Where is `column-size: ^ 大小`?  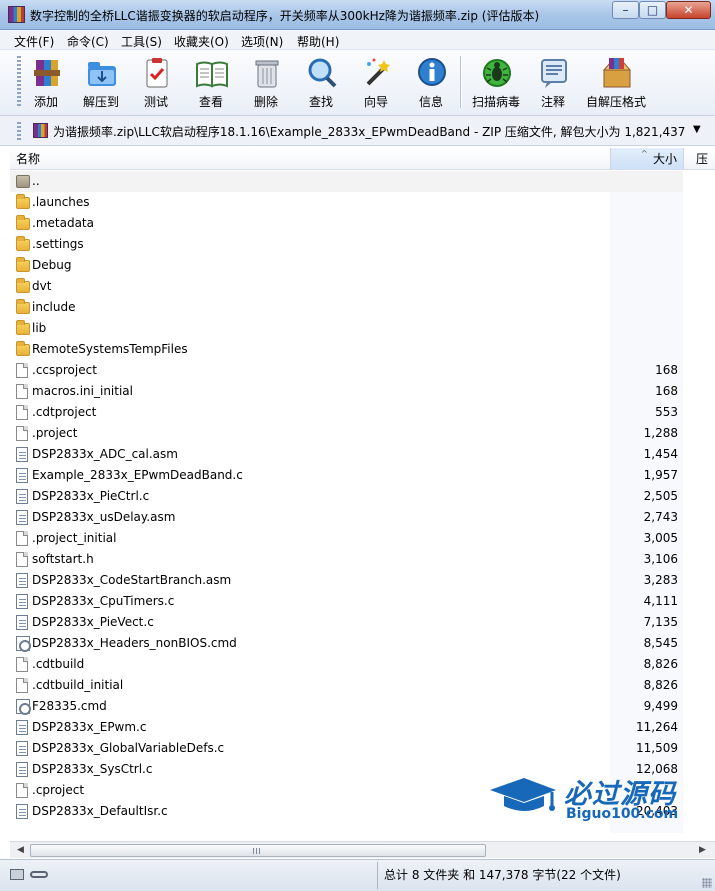 column-size: ^ 大小 is located at coordinates (647, 159).